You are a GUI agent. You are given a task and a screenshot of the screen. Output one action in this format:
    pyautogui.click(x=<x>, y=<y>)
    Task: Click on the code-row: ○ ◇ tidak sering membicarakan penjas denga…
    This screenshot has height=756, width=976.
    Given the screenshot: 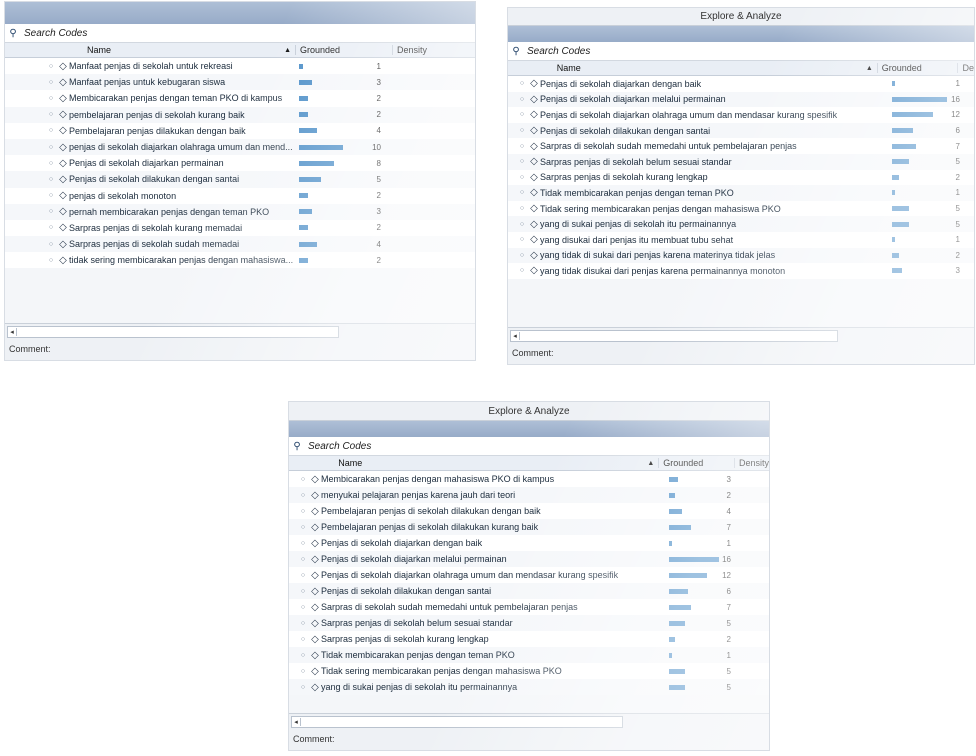 What is the action you would take?
    pyautogui.click(x=240, y=260)
    